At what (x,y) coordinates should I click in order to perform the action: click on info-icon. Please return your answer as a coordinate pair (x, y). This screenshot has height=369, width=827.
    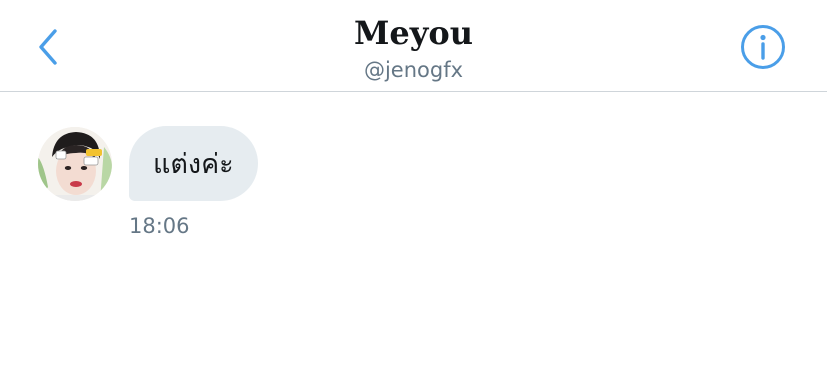
    Looking at the image, I should click on (763, 47).